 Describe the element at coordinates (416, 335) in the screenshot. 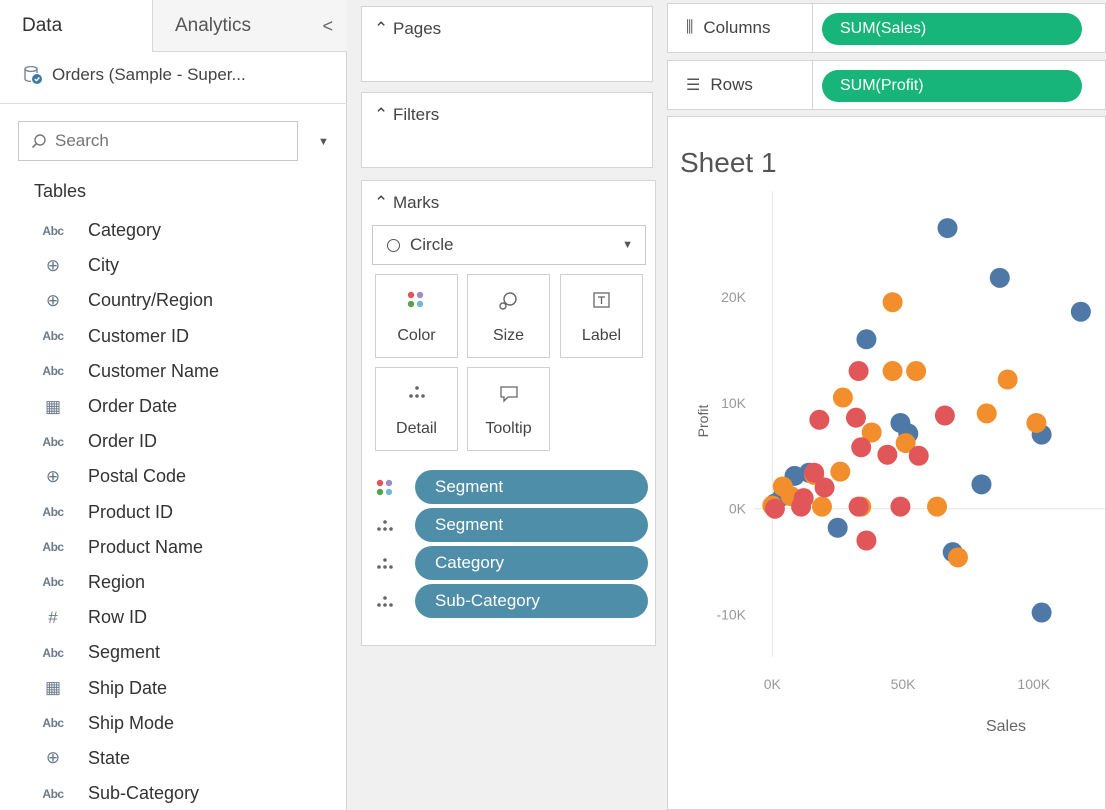

I see `color-button-label: Color` at that location.